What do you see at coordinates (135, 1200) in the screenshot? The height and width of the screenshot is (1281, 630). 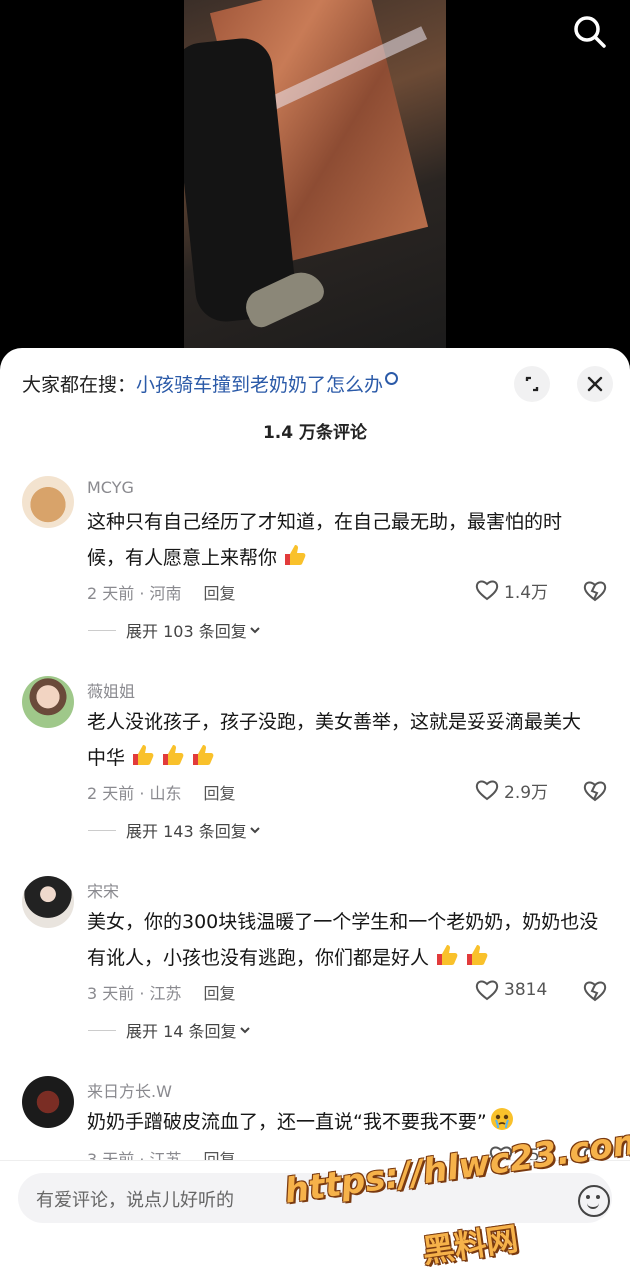 I see `comment-input-placeholder: 有爱评论，说点儿好听的` at bounding box center [135, 1200].